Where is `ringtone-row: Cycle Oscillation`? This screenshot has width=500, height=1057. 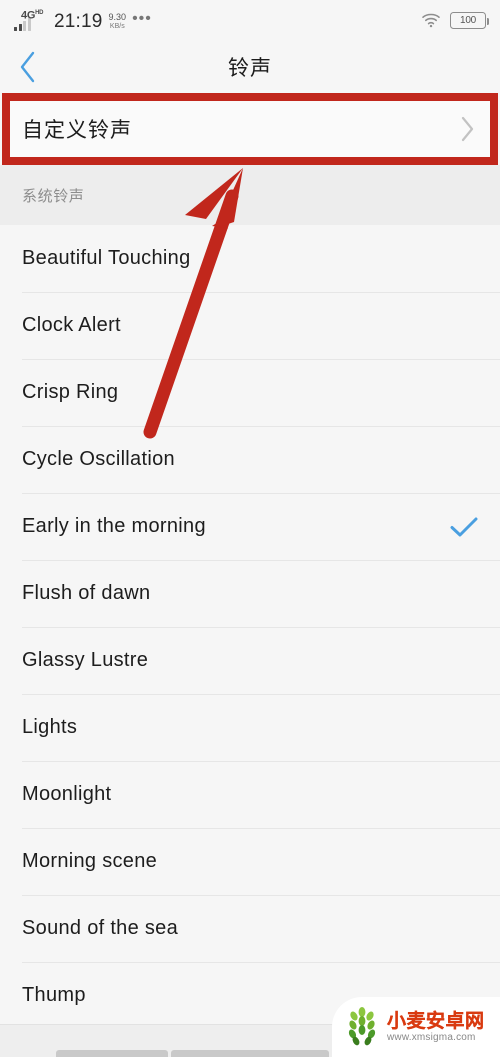
ringtone-row: Cycle Oscillation is located at coordinates (250, 459).